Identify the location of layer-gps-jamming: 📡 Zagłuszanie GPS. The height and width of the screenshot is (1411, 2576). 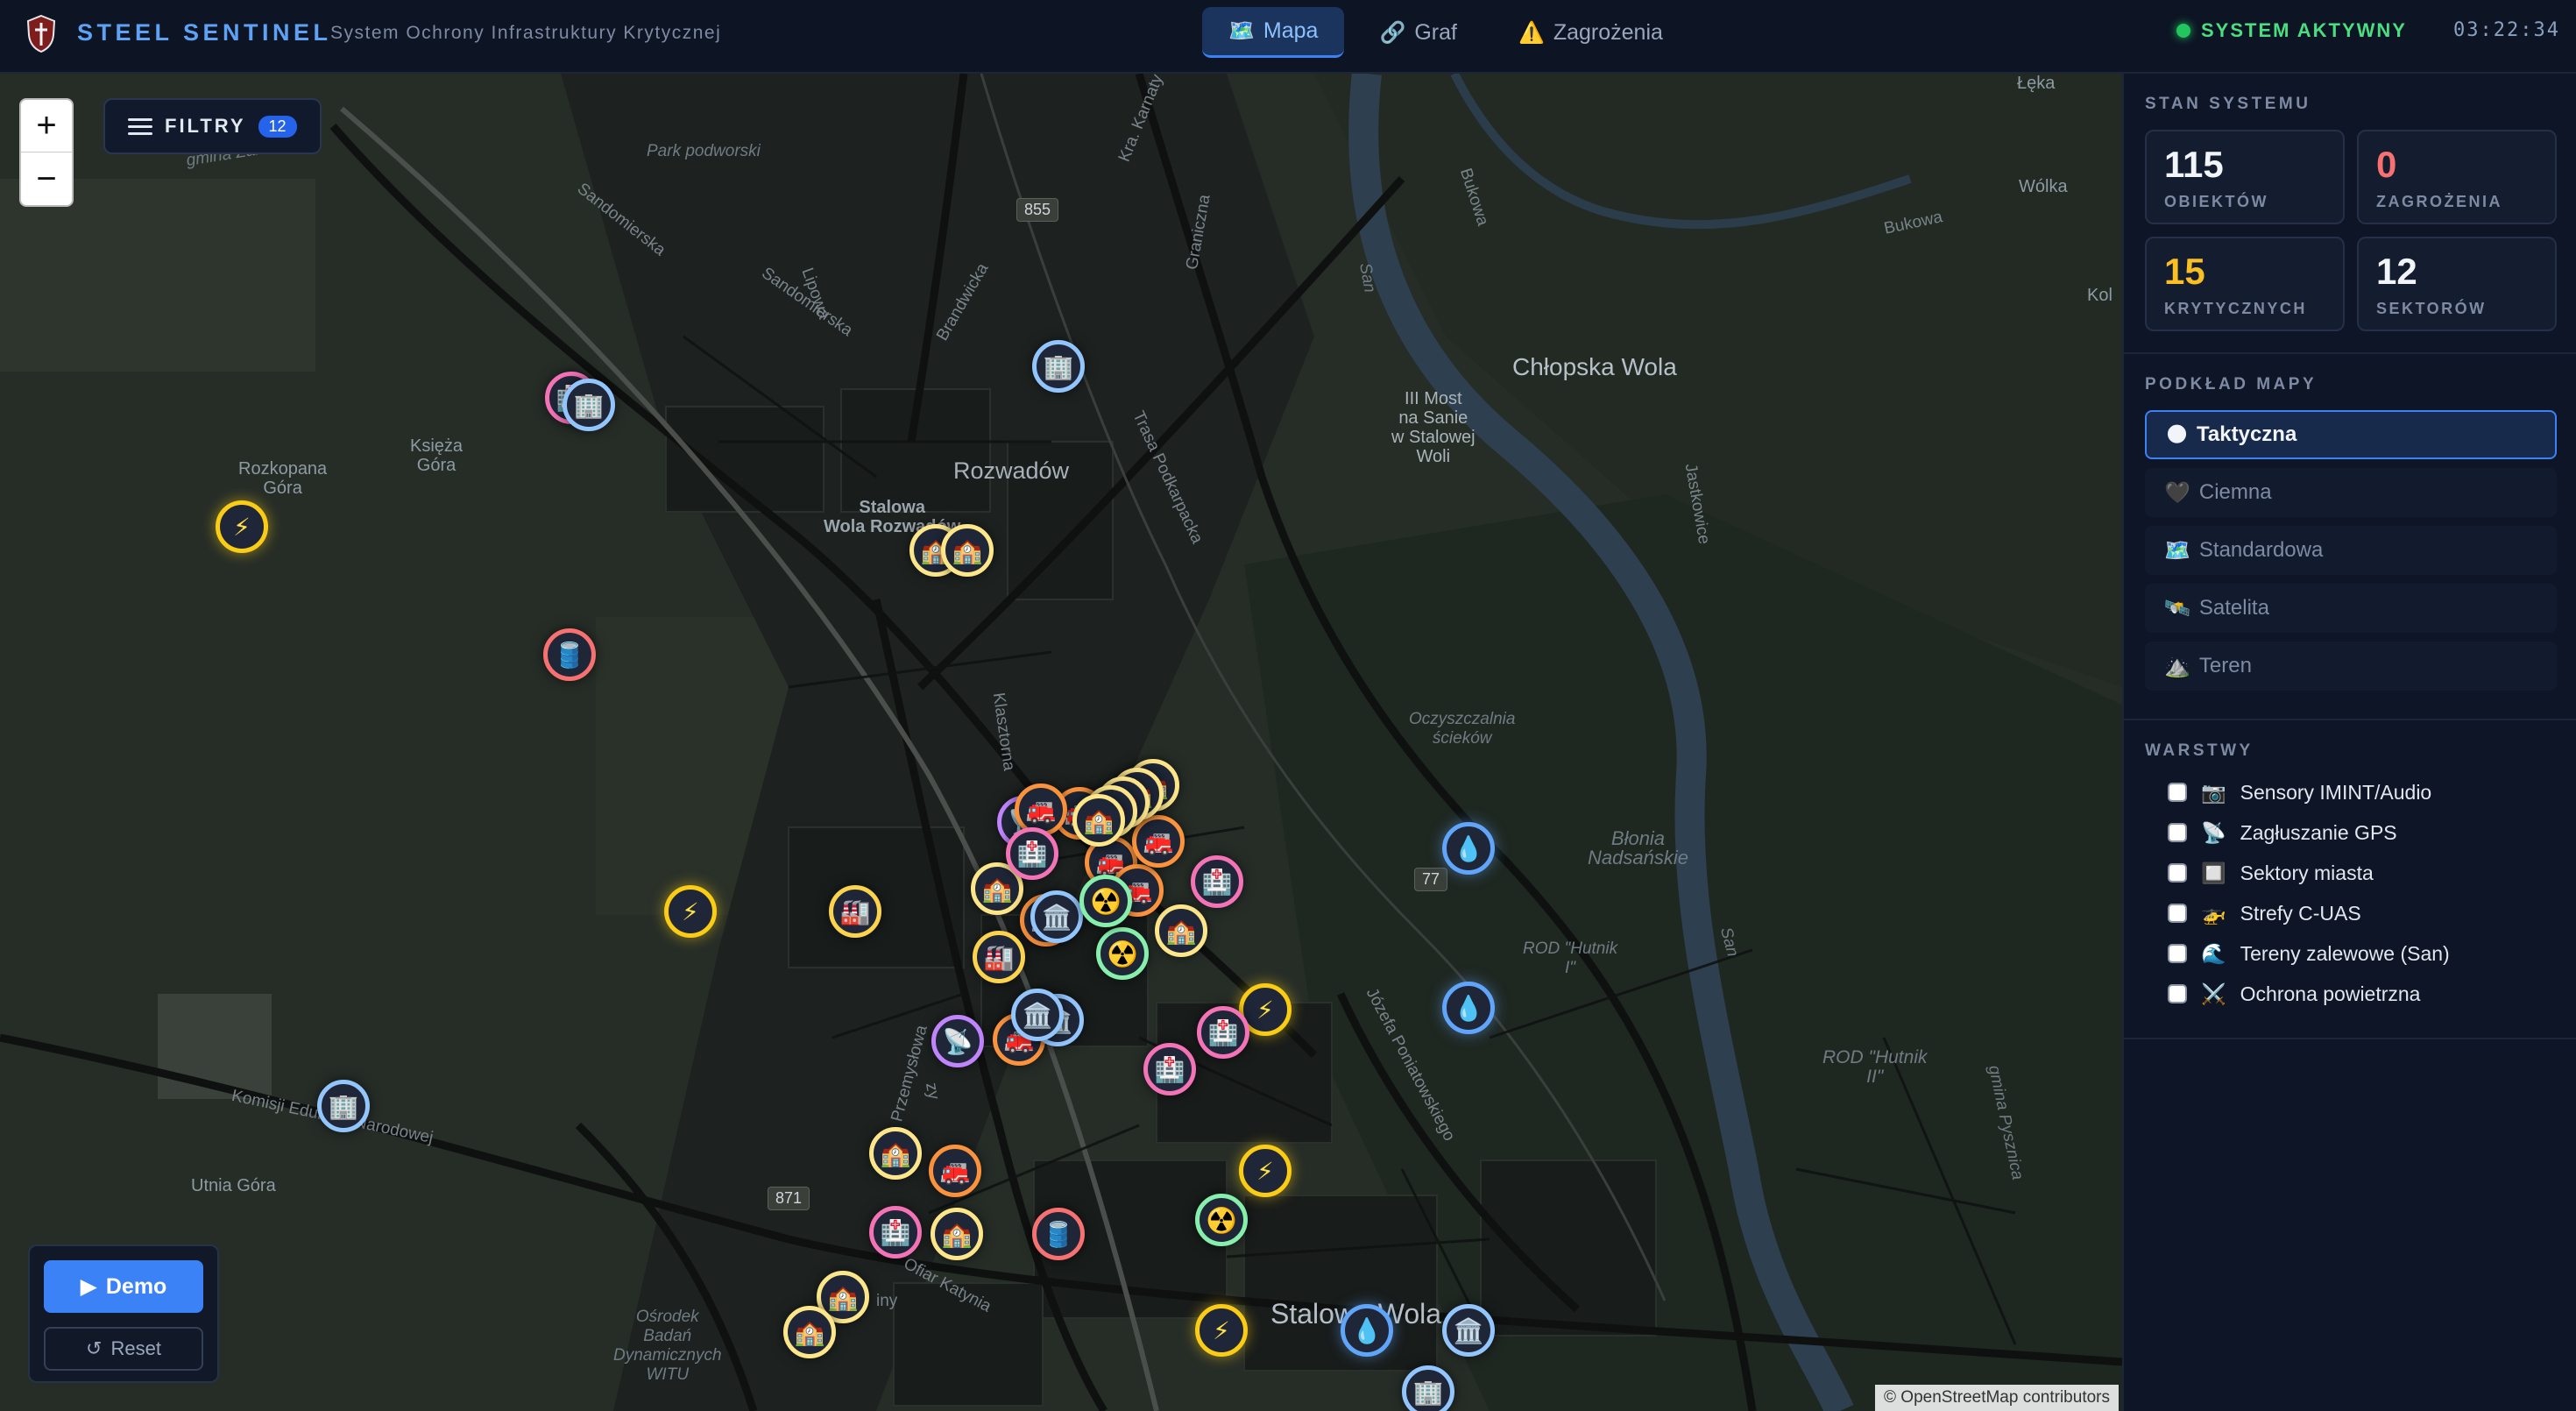
(2282, 833).